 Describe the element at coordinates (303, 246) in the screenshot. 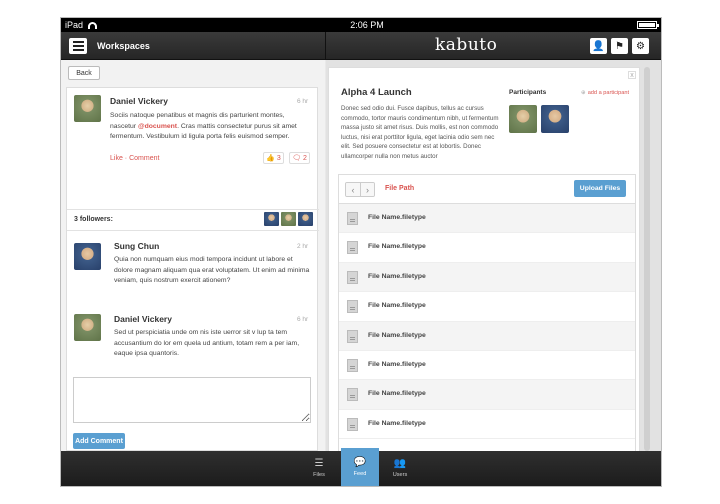

I see `comment-time: 2 hr` at that location.